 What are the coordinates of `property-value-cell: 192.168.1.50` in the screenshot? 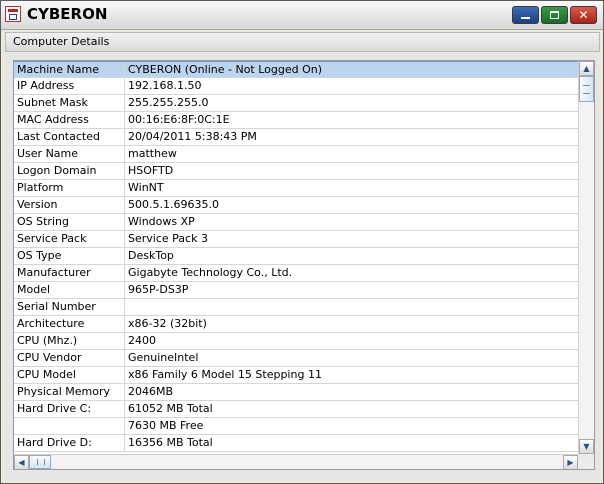 It's located at (165, 85).